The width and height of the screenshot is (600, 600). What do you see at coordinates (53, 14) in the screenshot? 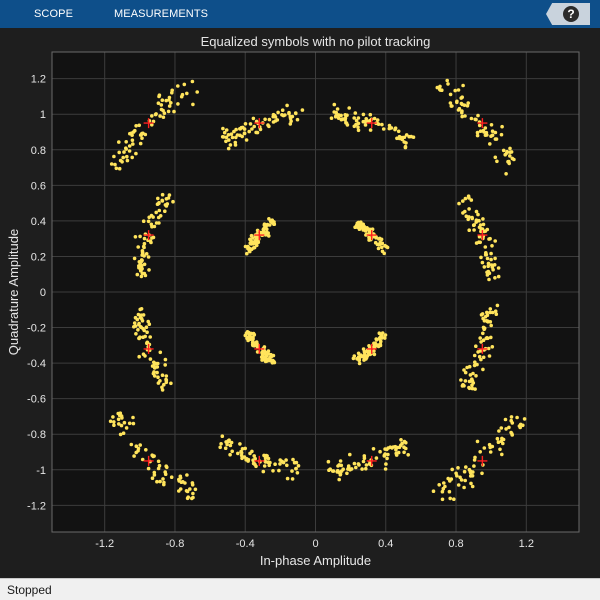
I see `tab-scope: SCOPE` at bounding box center [53, 14].